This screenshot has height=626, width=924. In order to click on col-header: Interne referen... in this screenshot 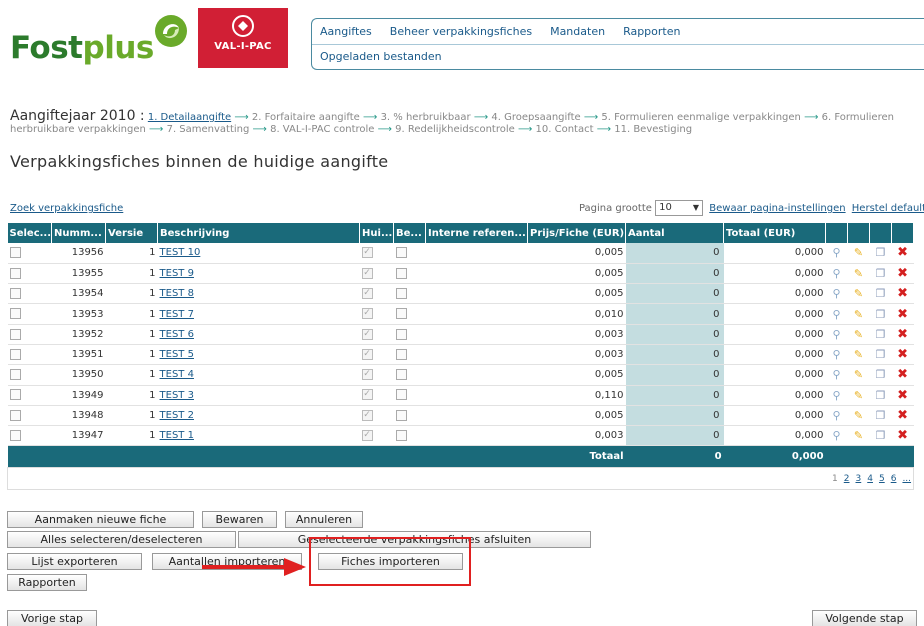, I will do `click(477, 233)`.